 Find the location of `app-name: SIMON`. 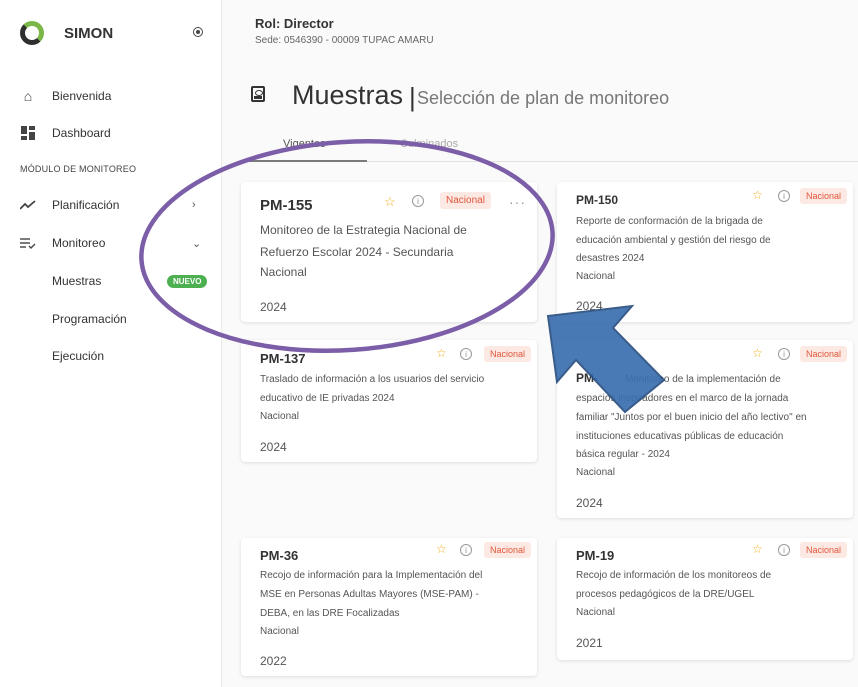

app-name: SIMON is located at coordinates (89, 33).